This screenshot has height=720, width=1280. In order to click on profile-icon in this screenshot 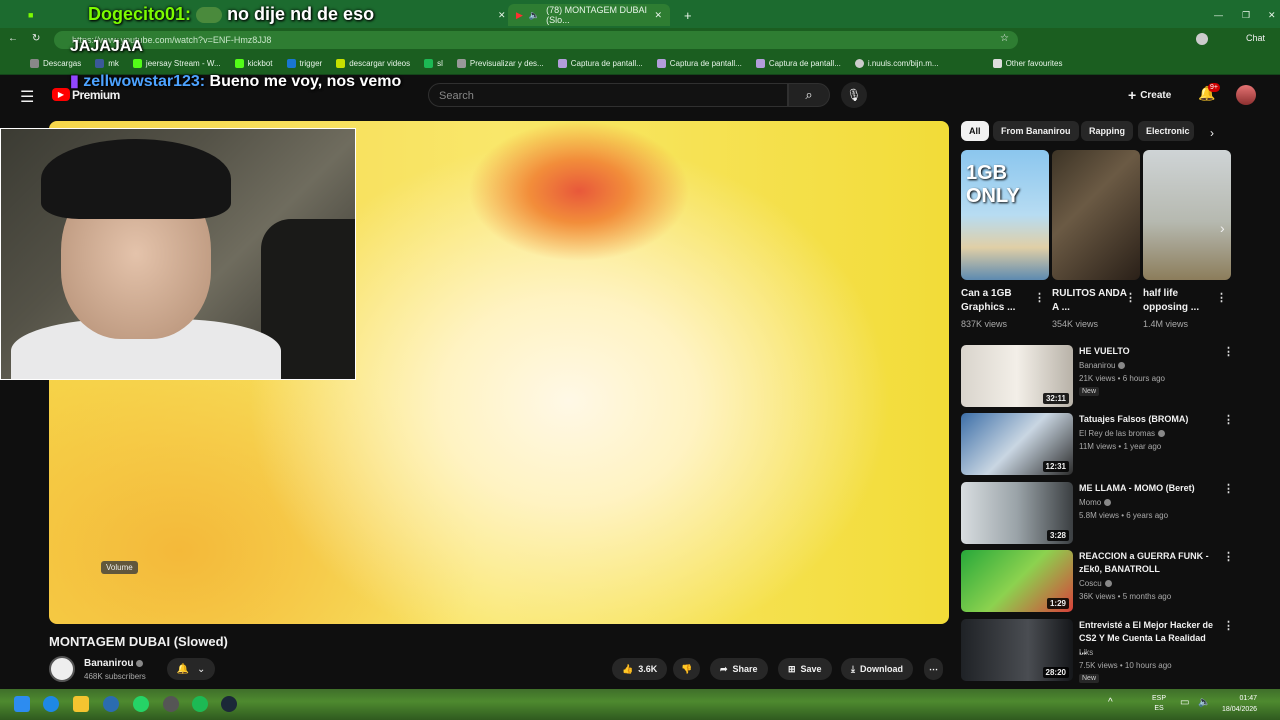, I will do `click(1202, 39)`.